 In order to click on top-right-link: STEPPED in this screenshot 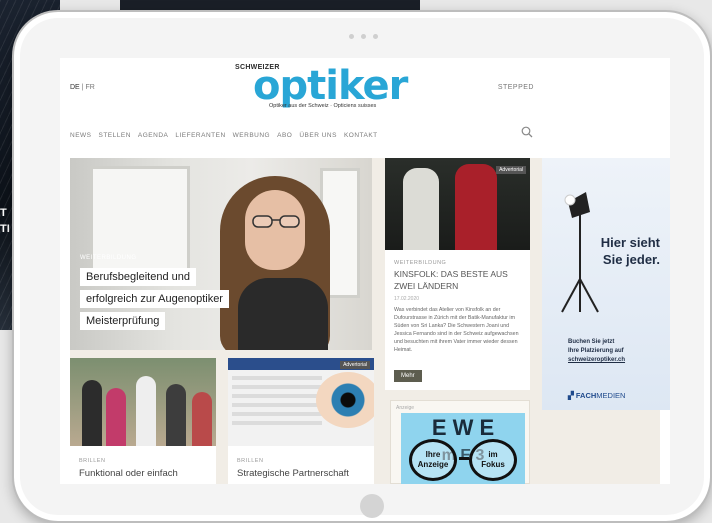, I will do `click(516, 87)`.